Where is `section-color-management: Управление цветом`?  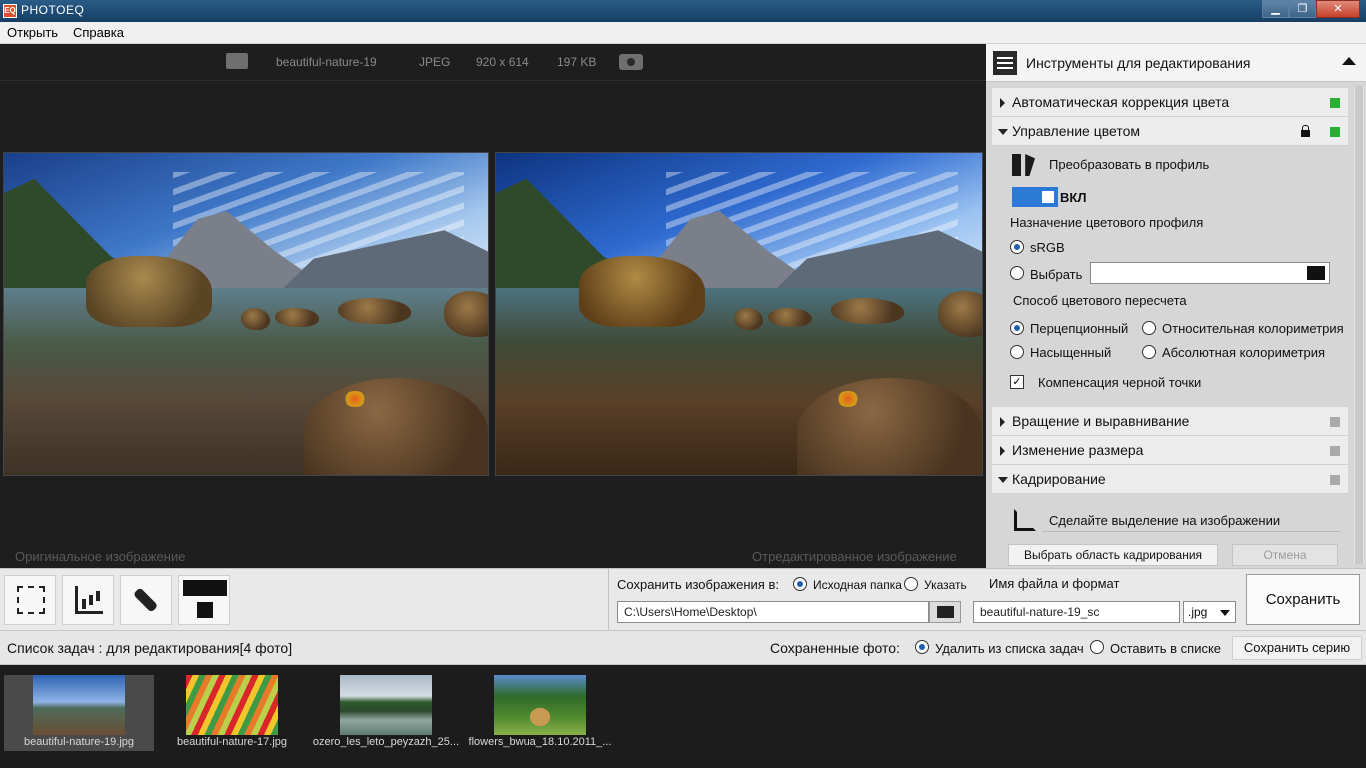
section-color-management: Управление цветом is located at coordinates (1170, 131).